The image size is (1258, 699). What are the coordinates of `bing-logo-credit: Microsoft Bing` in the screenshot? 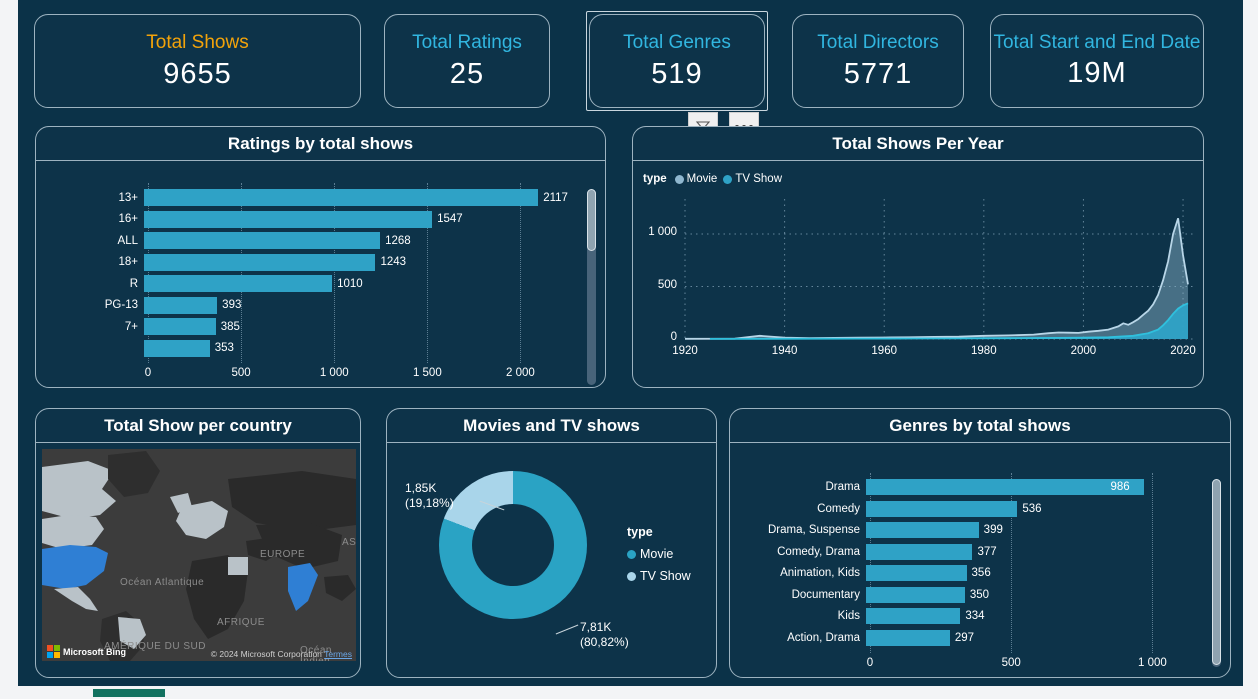 It's located at (86, 651).